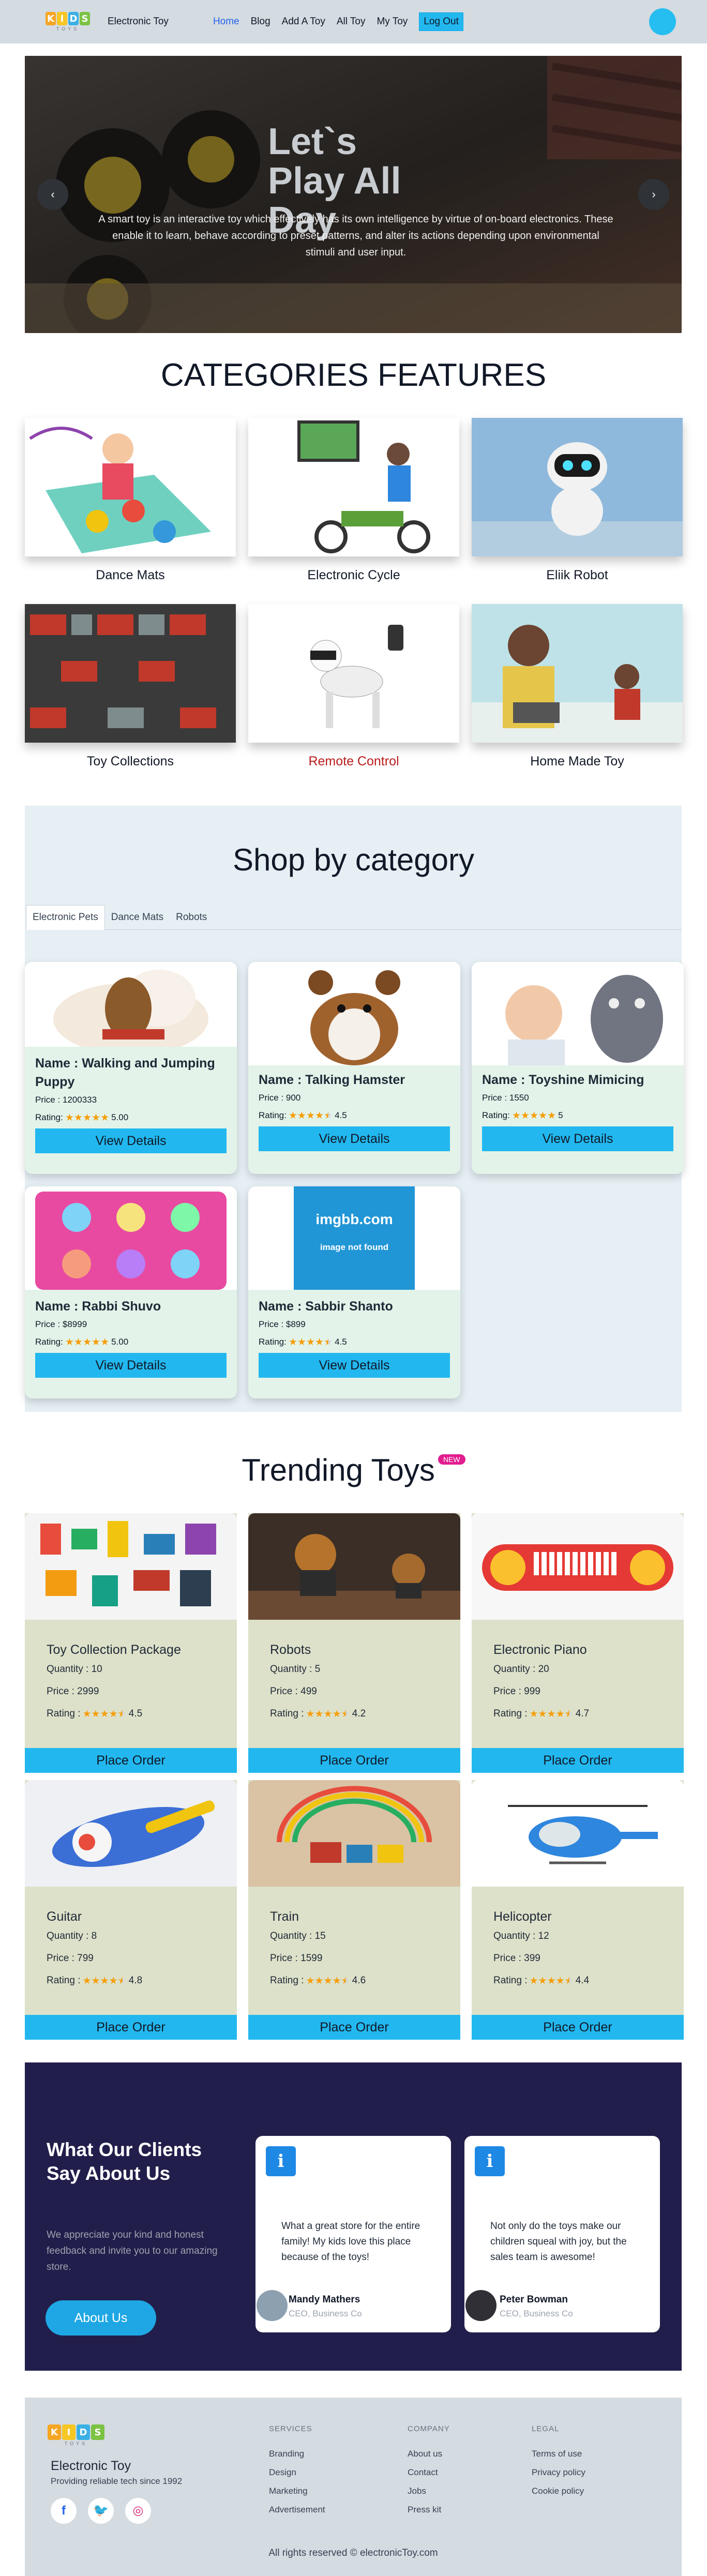 The width and height of the screenshot is (707, 2576). Describe the element at coordinates (429, 2472) in the screenshot. I see `footer-link: Contact` at that location.